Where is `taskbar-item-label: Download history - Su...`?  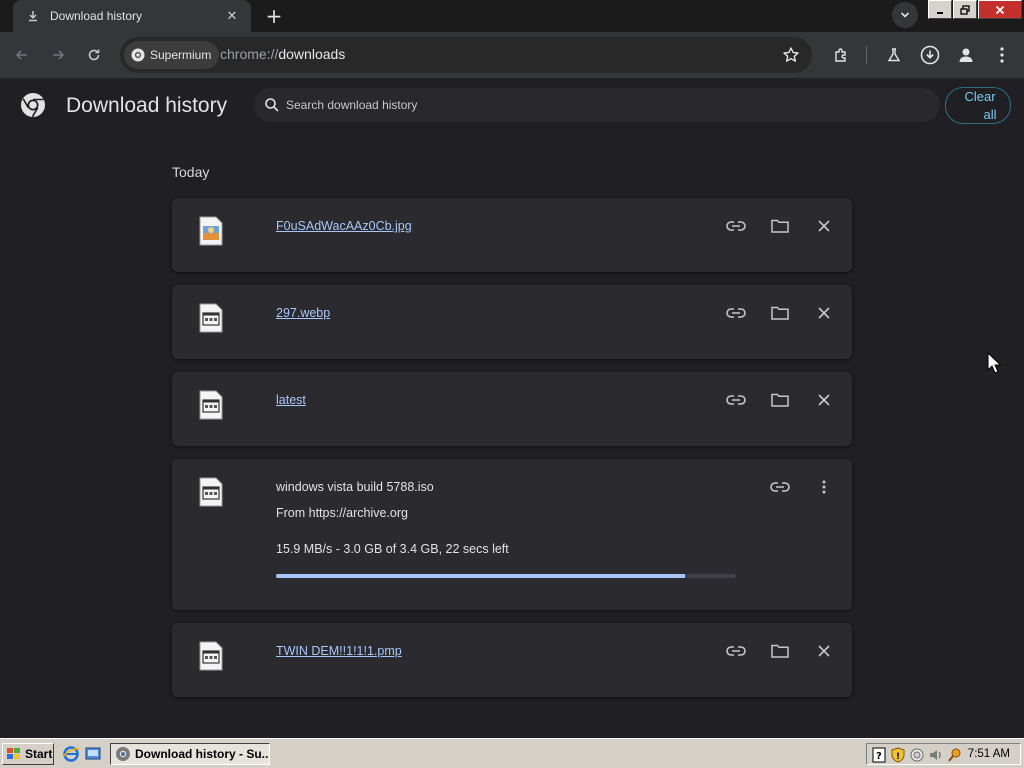 taskbar-item-label: Download history - Su... is located at coordinates (202, 754).